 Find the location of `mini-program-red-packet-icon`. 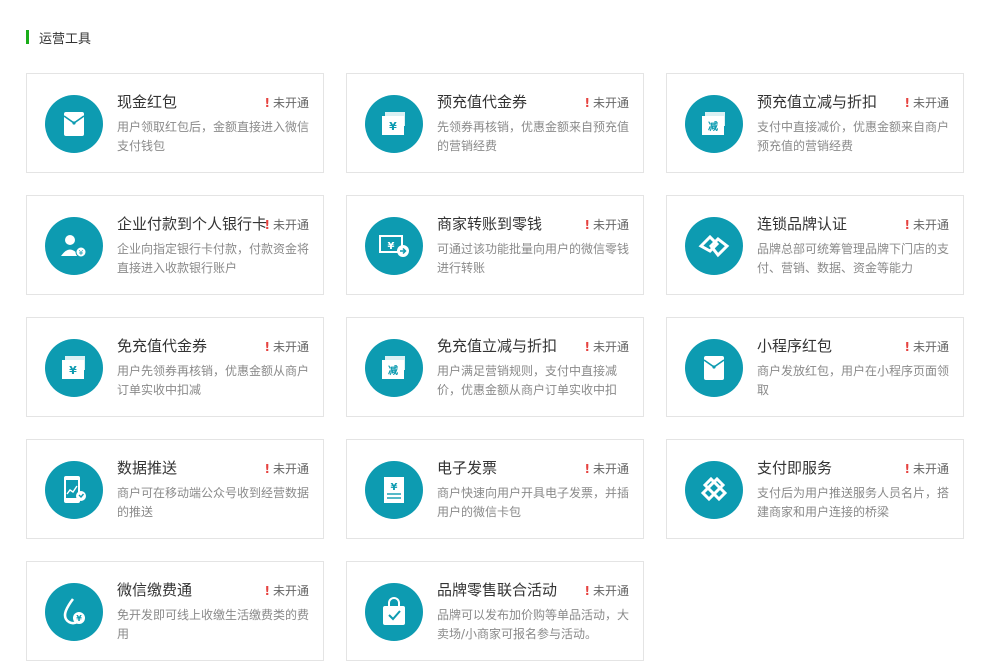

mini-program-red-packet-icon is located at coordinates (714, 368).